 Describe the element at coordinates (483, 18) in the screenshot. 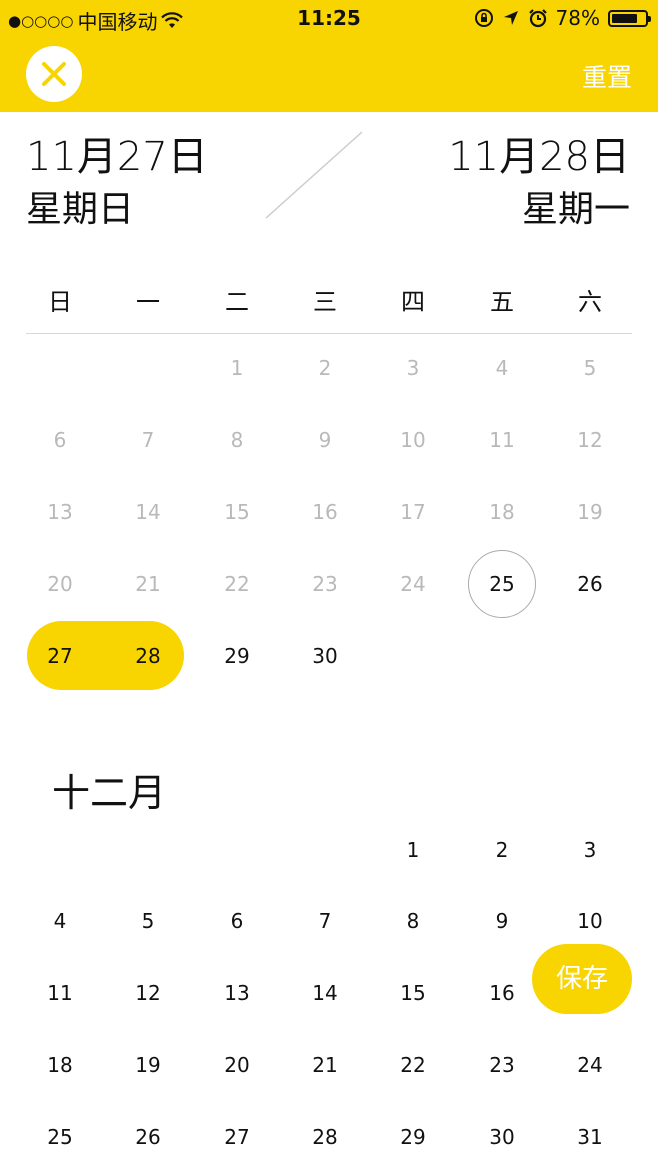

I see `rotation-lock-icon` at that location.